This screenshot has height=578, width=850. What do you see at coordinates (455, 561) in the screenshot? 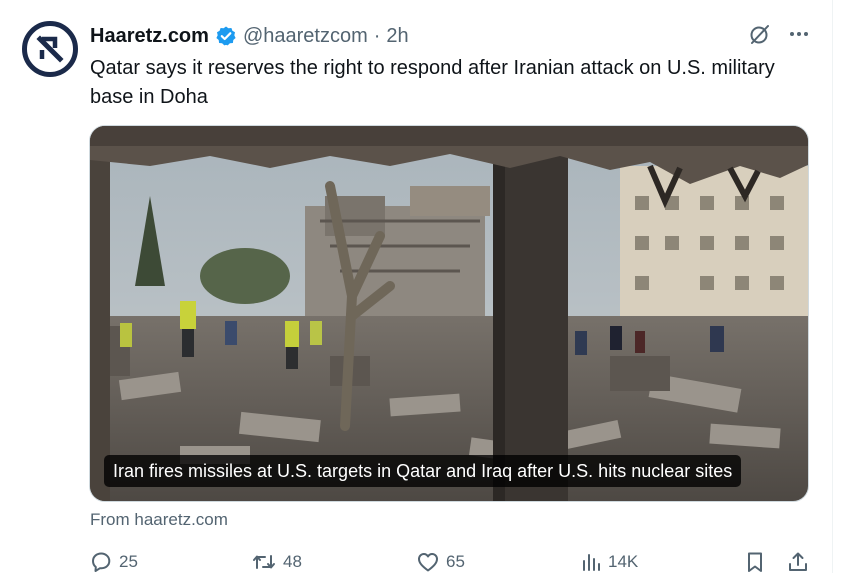
I see `like-count: 65` at bounding box center [455, 561].